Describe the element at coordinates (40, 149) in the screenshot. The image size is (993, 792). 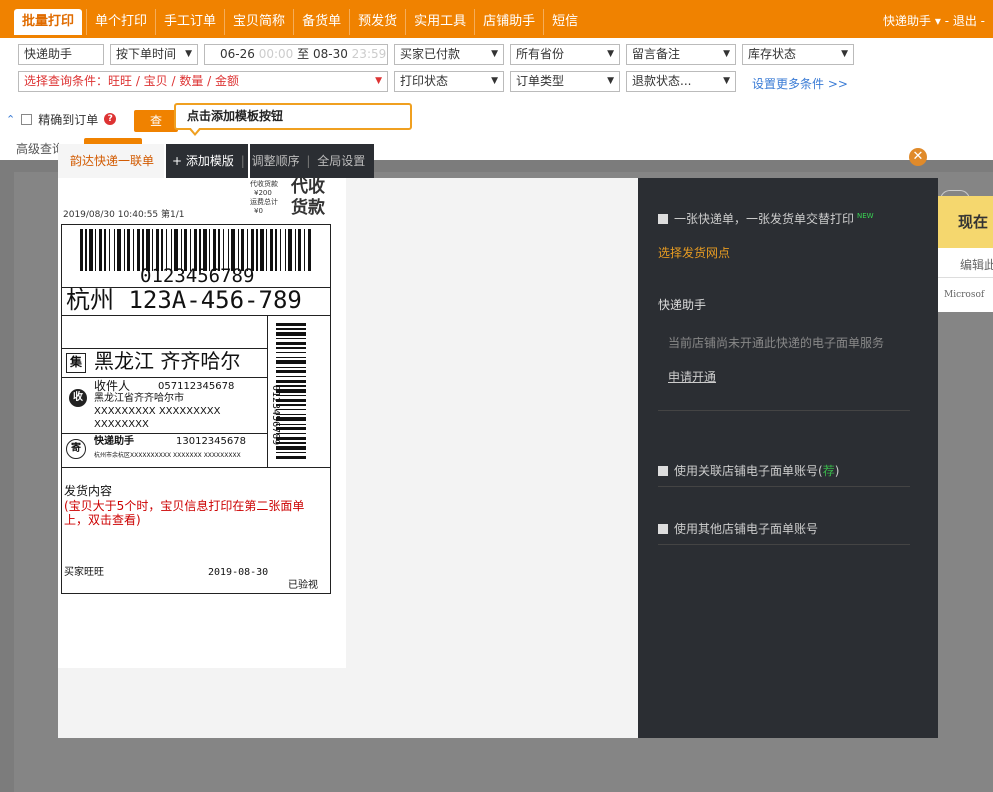
I see `advanced-query-label: 高级查询` at that location.